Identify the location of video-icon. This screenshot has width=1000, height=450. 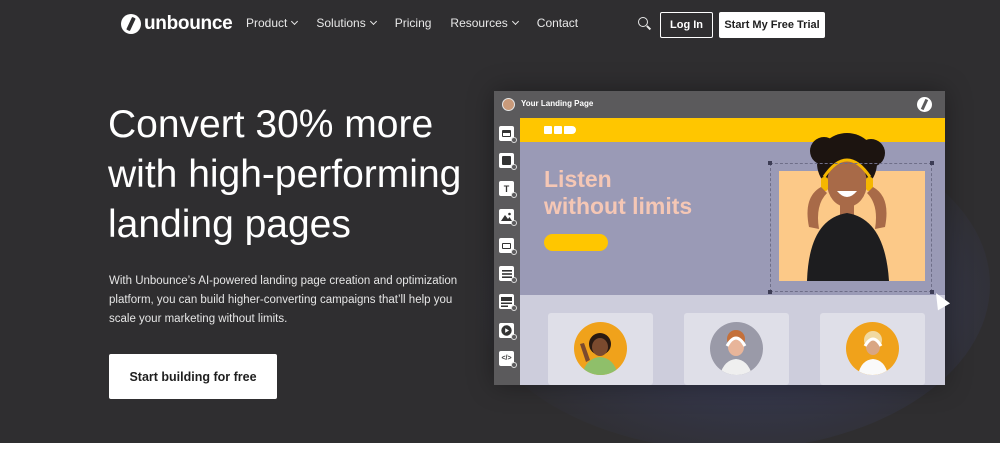
(508, 331).